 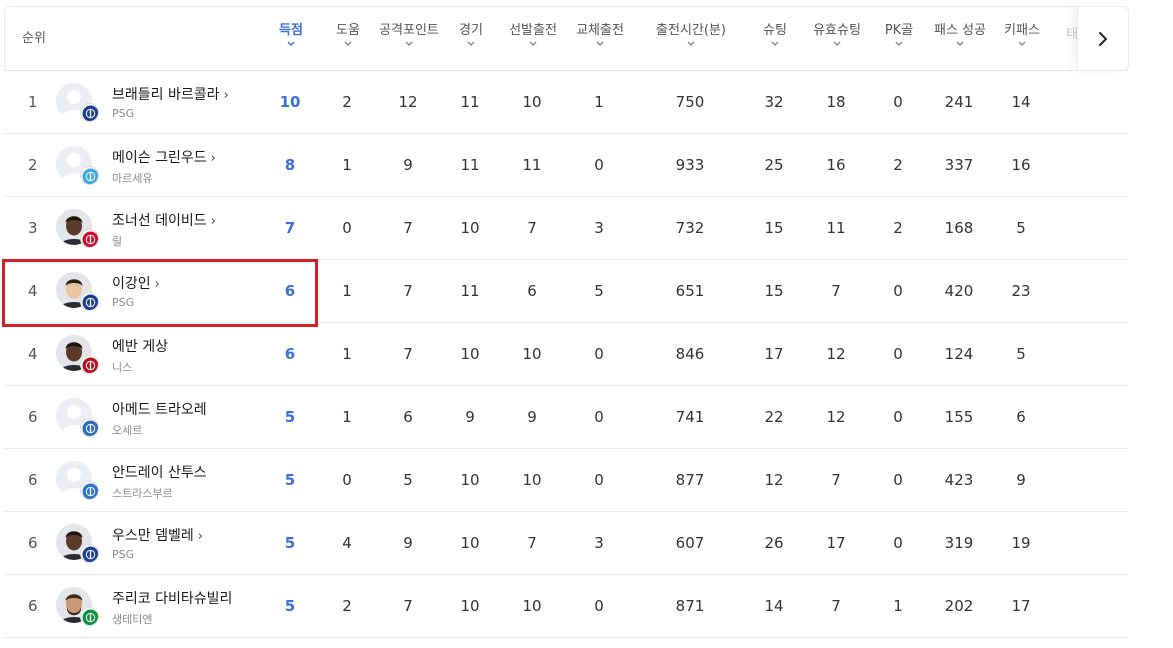 What do you see at coordinates (470, 102) in the screenshot?
I see `stat-games: 11` at bounding box center [470, 102].